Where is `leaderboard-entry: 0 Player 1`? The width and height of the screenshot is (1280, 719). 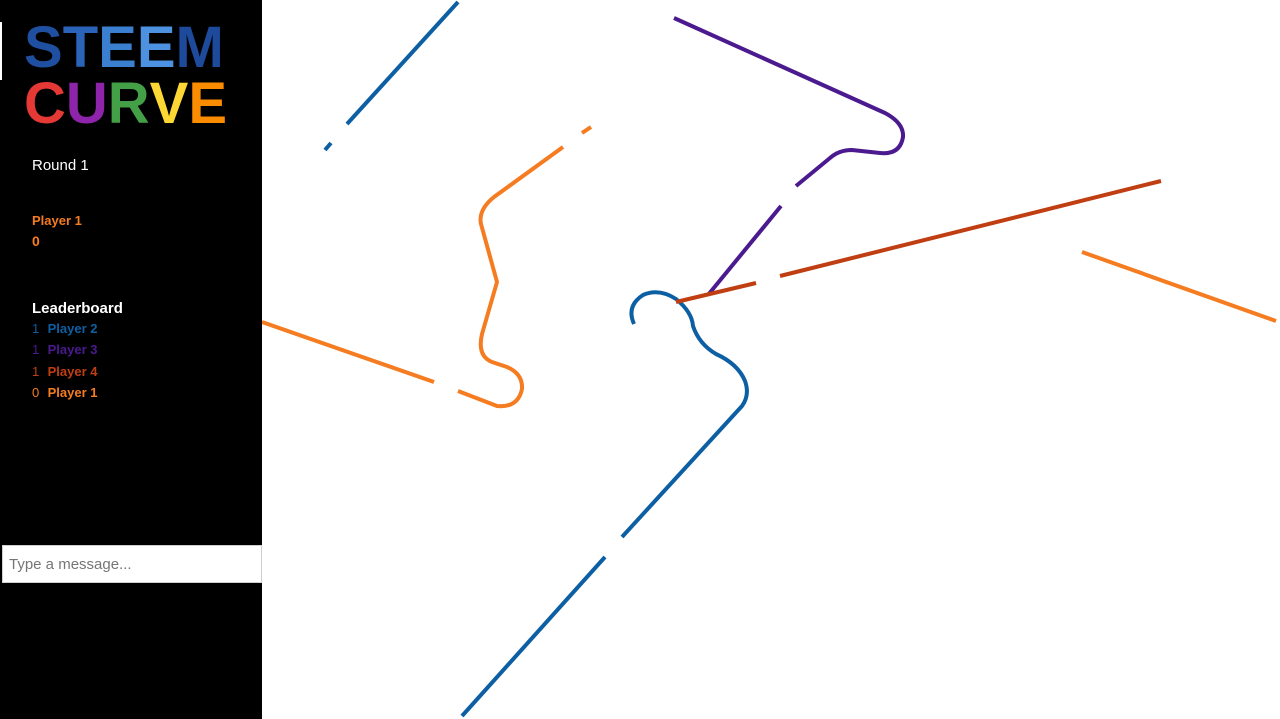
leaderboard-entry: 0 Player 1 is located at coordinates (65, 395).